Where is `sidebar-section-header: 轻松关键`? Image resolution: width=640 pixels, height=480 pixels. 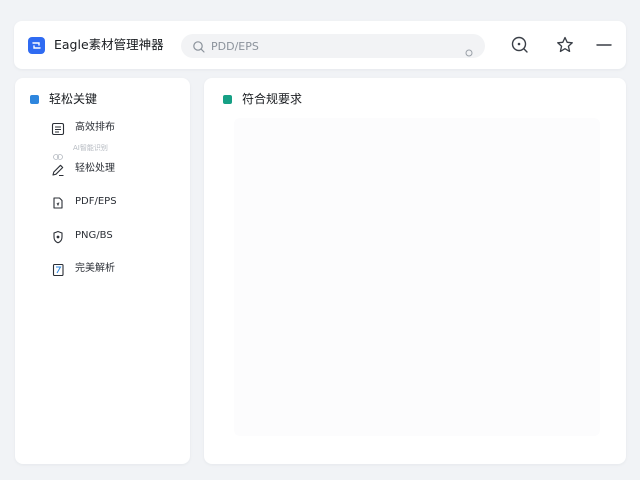 sidebar-section-header: 轻松关键 is located at coordinates (63, 99).